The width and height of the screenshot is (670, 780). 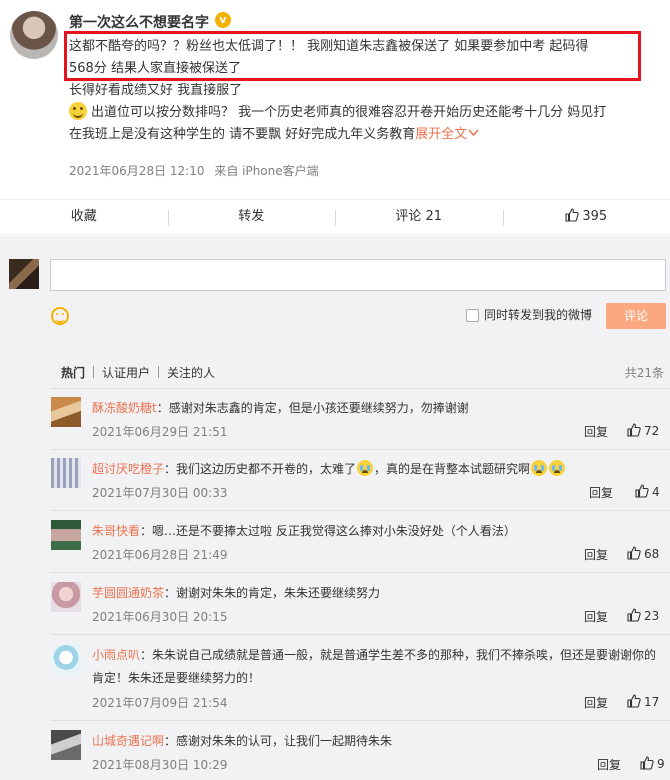 What do you see at coordinates (223, 20) in the screenshot?
I see `verified-badge-icon: v` at bounding box center [223, 20].